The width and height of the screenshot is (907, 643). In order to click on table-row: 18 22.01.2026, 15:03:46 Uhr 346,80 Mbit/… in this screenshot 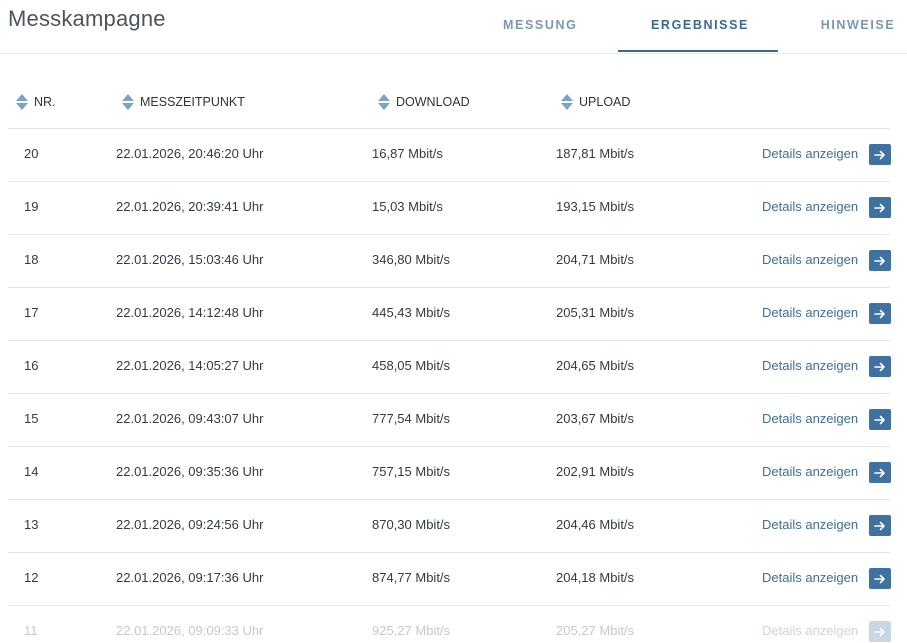, I will do `click(449, 261)`.